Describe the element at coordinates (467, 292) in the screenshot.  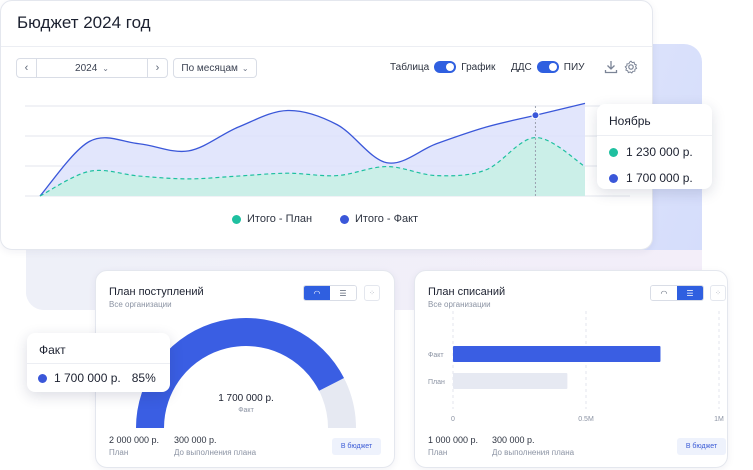
I see `expense-title: План списаний` at that location.